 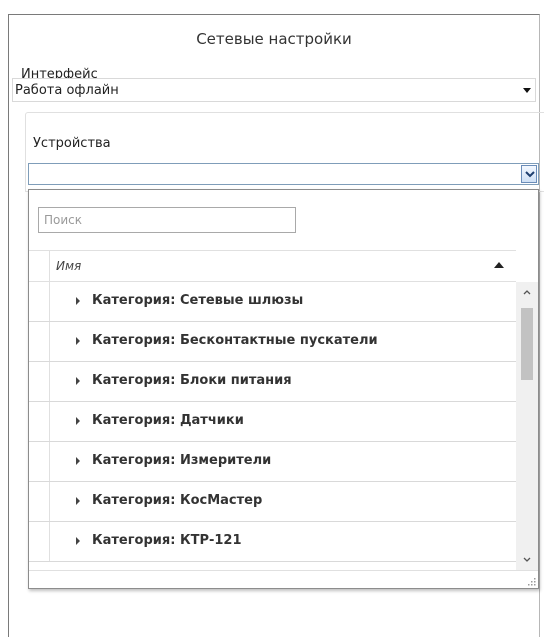 What do you see at coordinates (527, 426) in the screenshot?
I see `vertical-scrollbar` at bounding box center [527, 426].